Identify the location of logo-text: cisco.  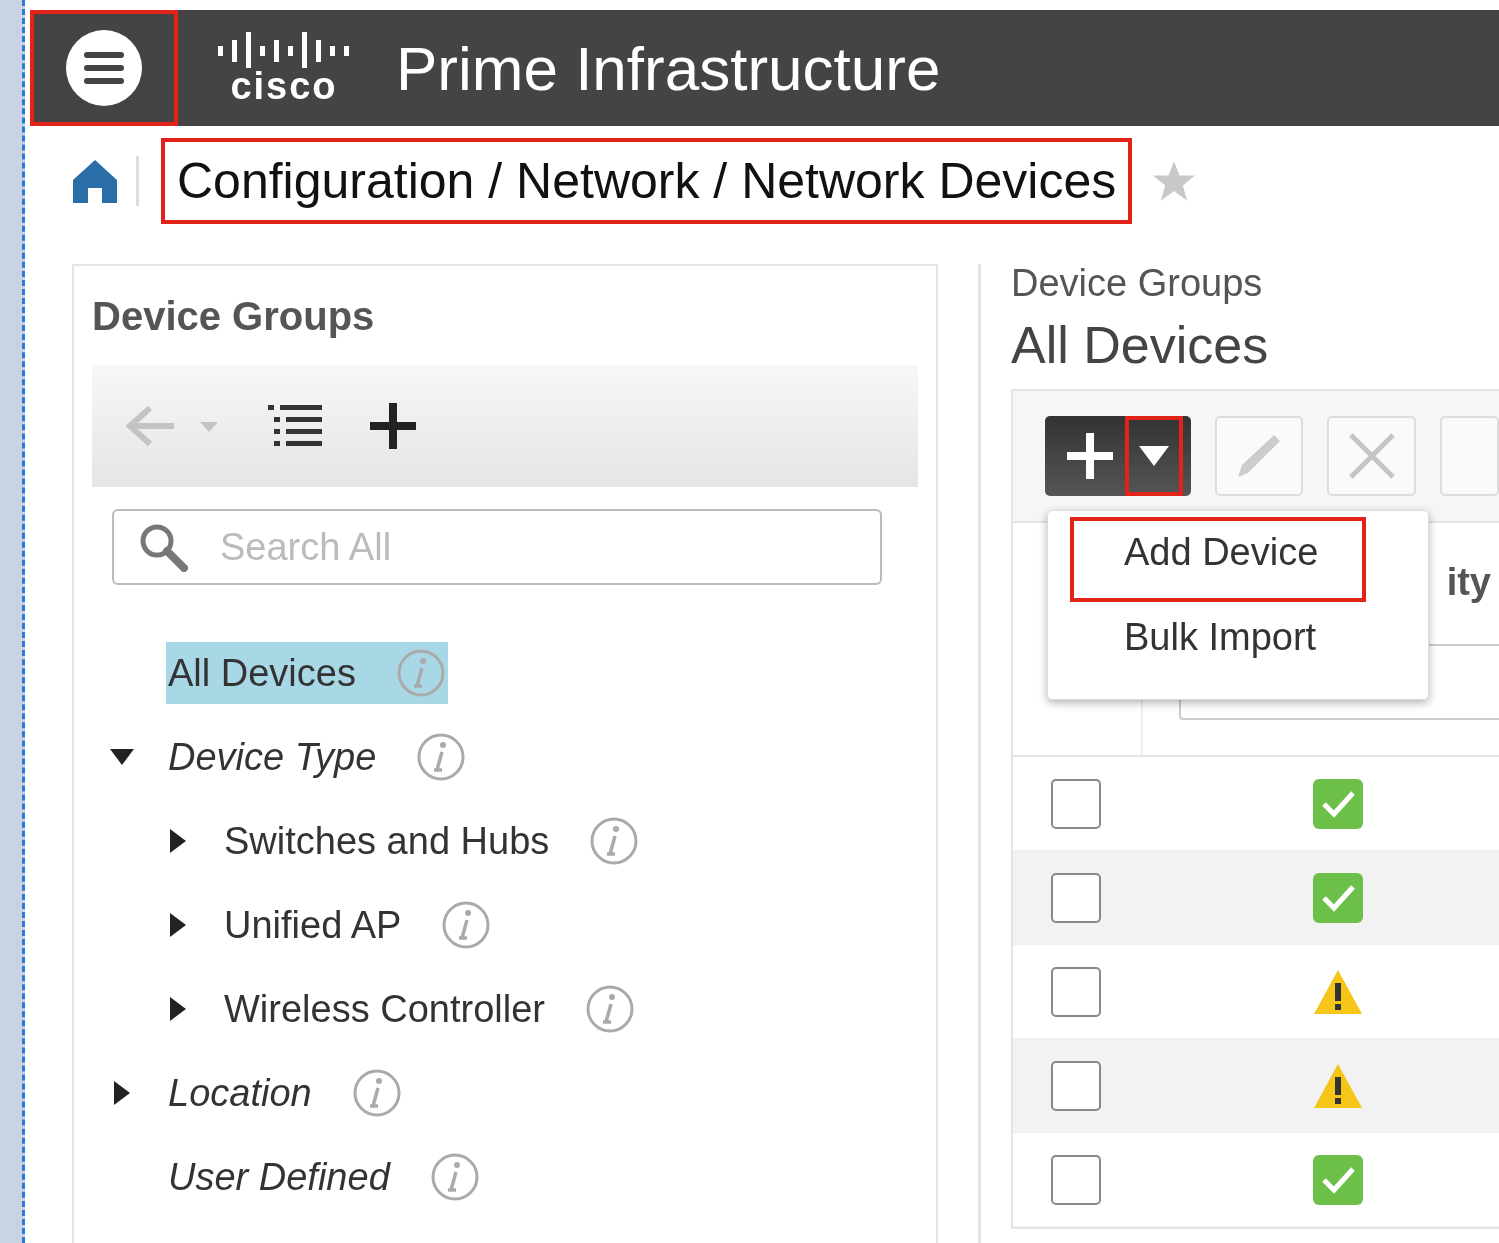
(284, 86).